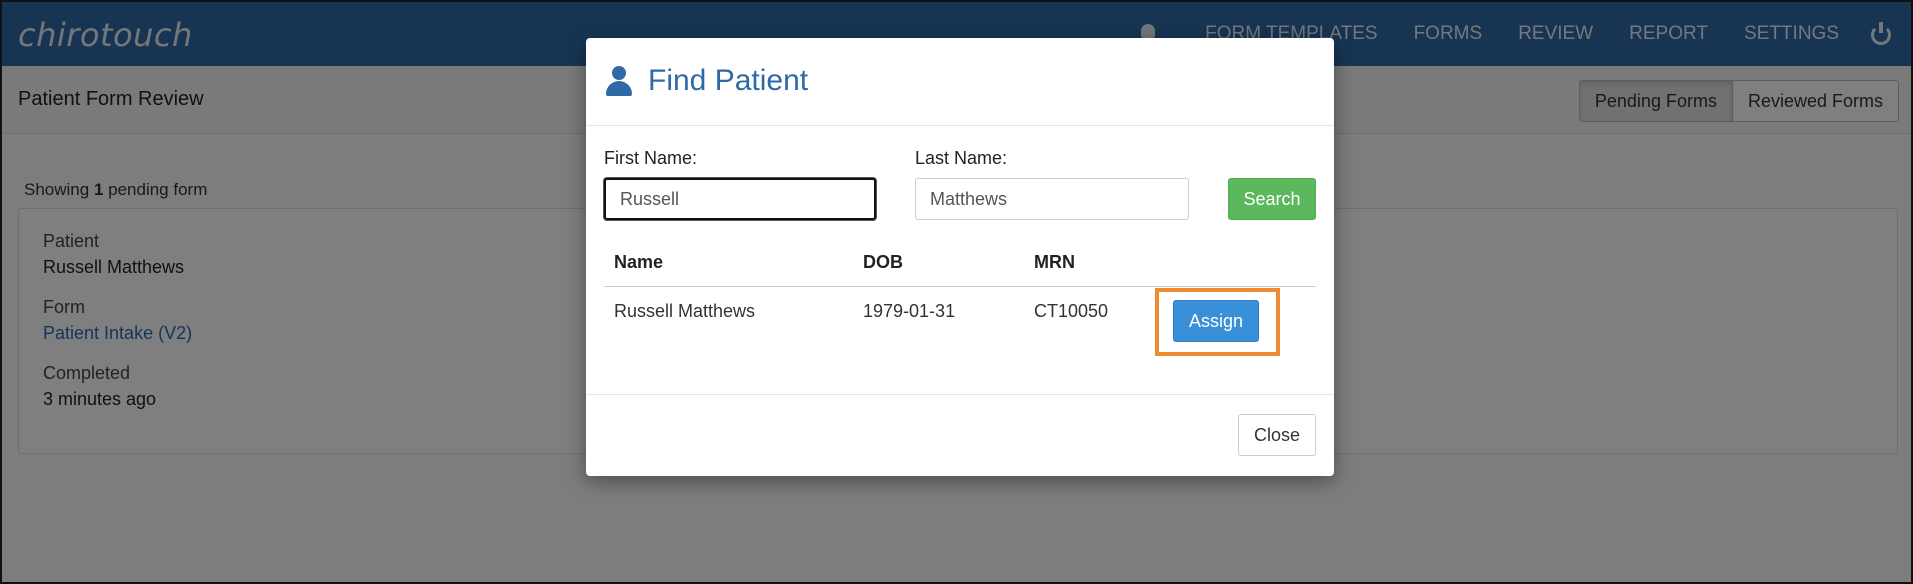 The image size is (1913, 584). What do you see at coordinates (685, 311) in the screenshot?
I see `result-name: Russell Matthews` at bounding box center [685, 311].